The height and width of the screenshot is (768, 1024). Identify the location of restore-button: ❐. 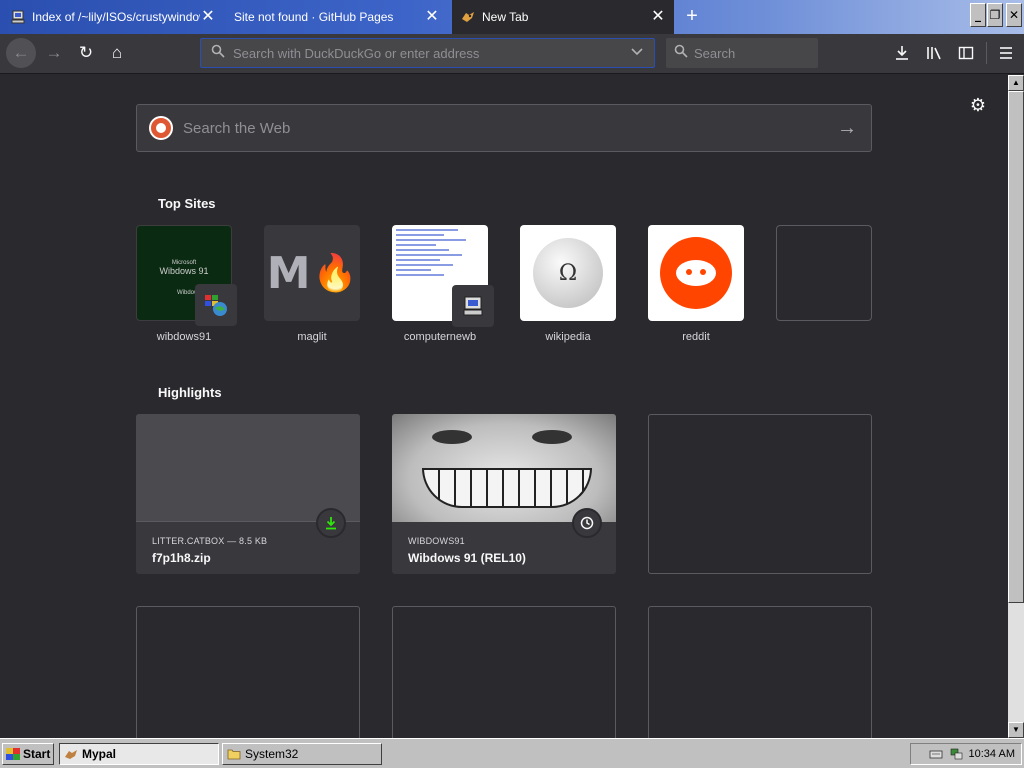
(995, 15).